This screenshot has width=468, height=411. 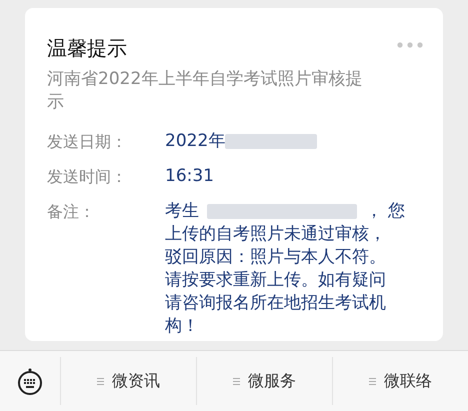 I want to click on field-label: 发送时间：, so click(x=87, y=177).